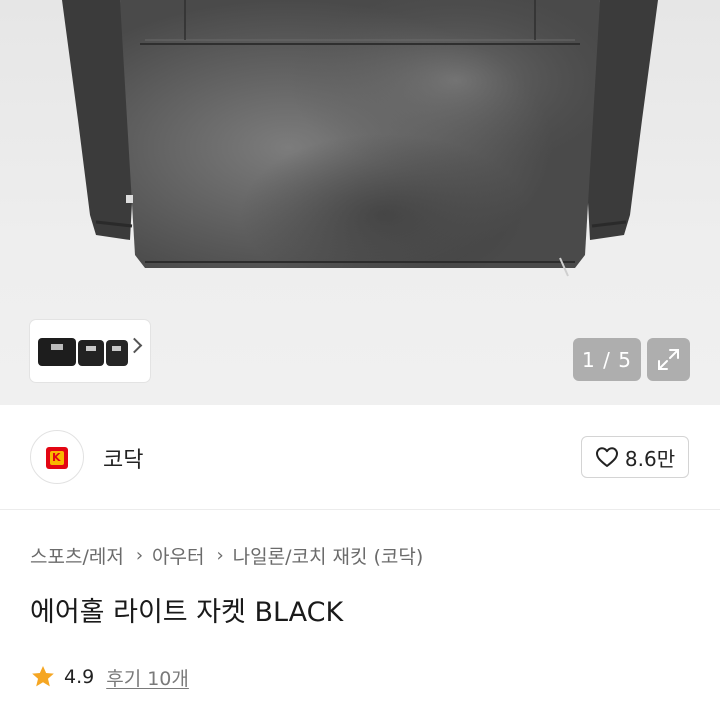 This screenshot has width=720, height=720. What do you see at coordinates (328, 555) in the screenshot?
I see `breadcrumb-item-coach-jacket: 나일론/코치 재킷 (코닥)` at bounding box center [328, 555].